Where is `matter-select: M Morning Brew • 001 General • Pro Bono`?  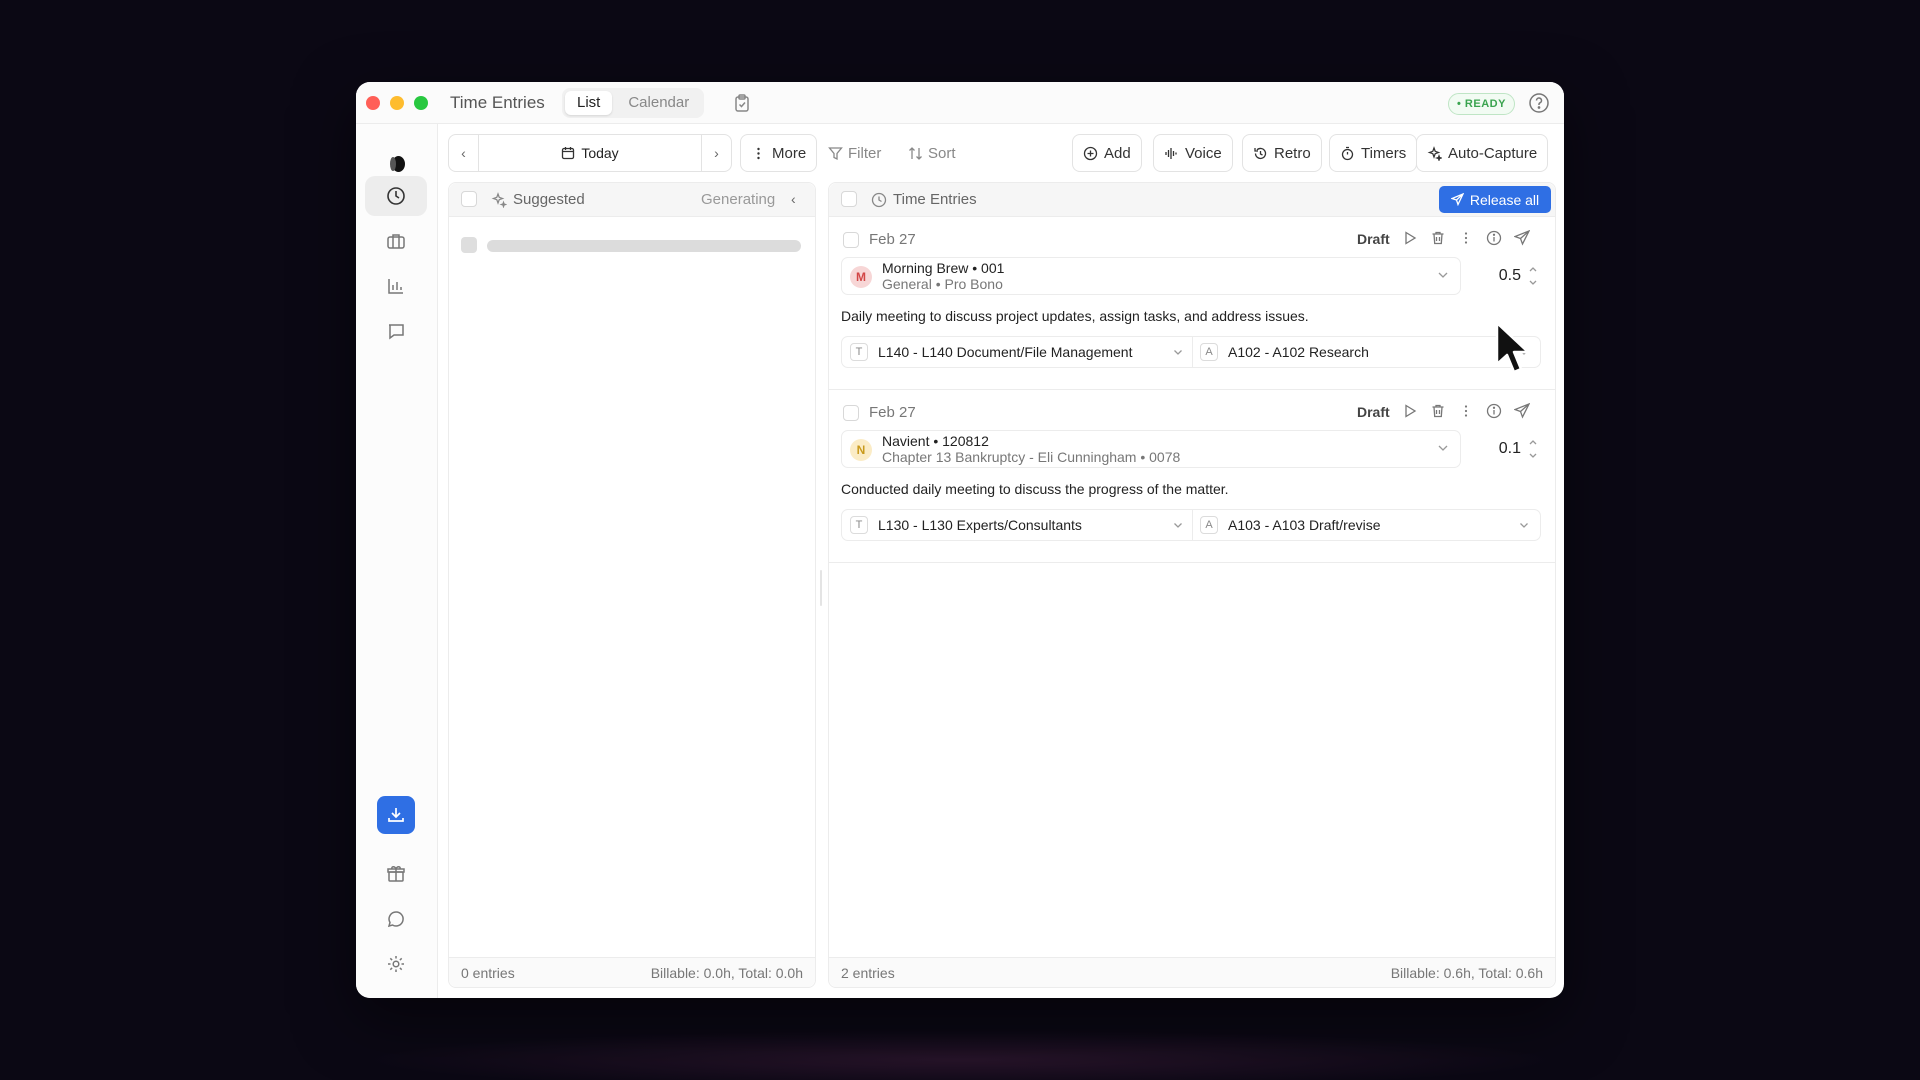 matter-select: M Morning Brew • 001 General • Pro Bono is located at coordinates (1151, 276).